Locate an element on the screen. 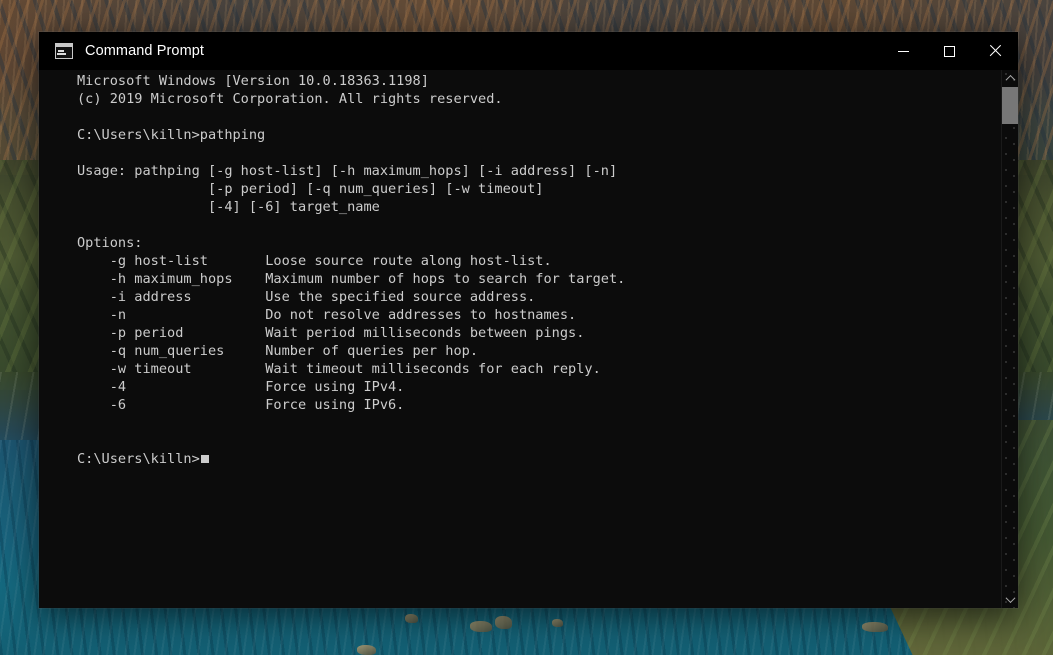 This screenshot has height=655, width=1053. chevron-down-icon is located at coordinates (1010, 598).